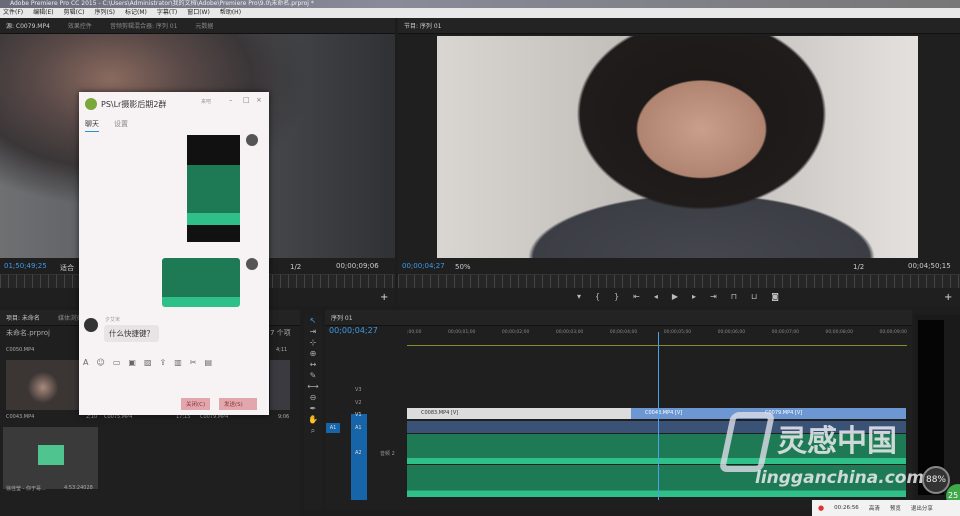  Describe the element at coordinates (230, 13) in the screenshot. I see `menu-help: 帮助(H)` at that location.